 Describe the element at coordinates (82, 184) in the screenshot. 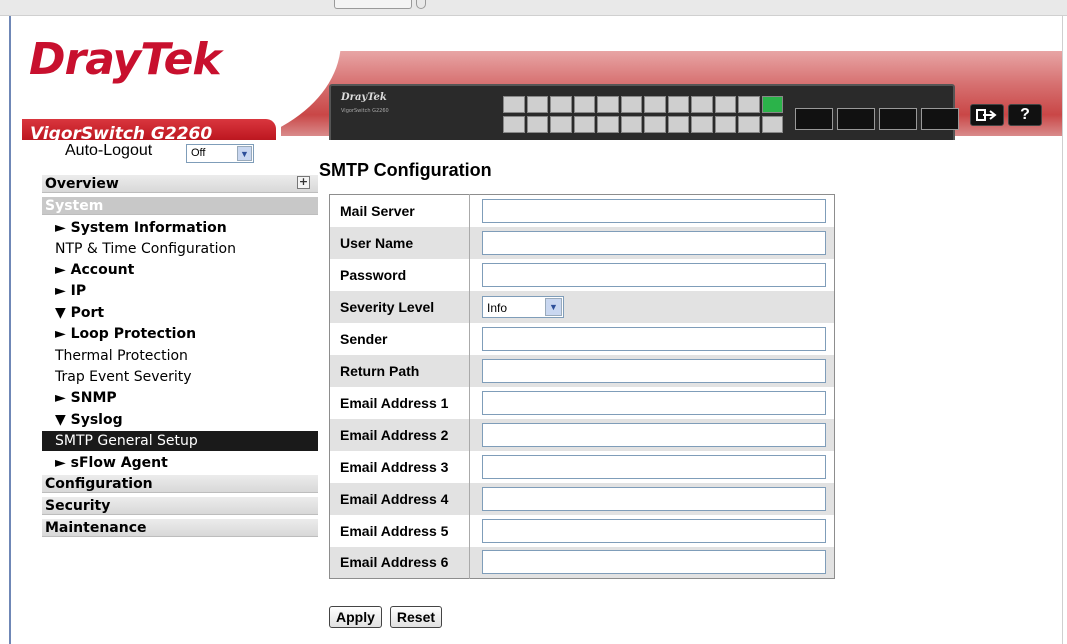

I see `nav-overview-label: Overview` at that location.